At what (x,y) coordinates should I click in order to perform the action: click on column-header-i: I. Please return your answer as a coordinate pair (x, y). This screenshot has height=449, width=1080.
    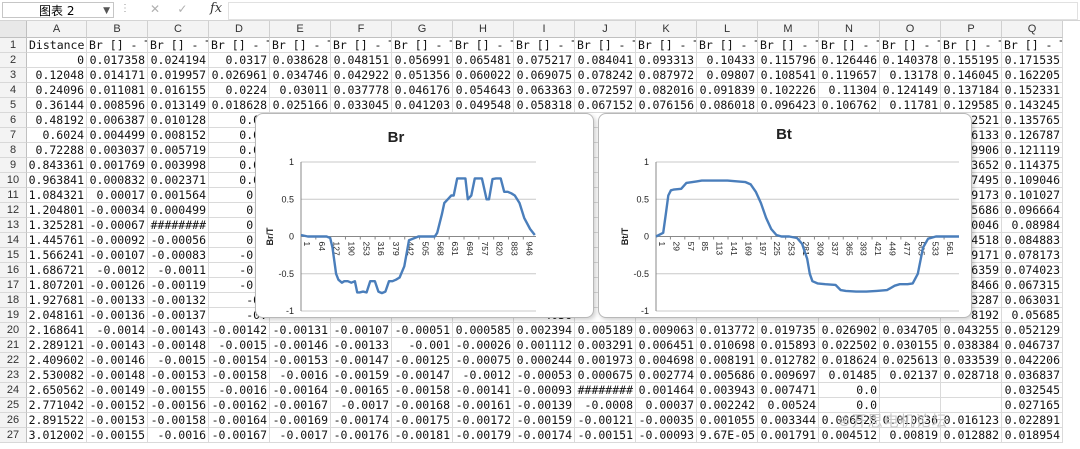
    Looking at the image, I should click on (544, 29).